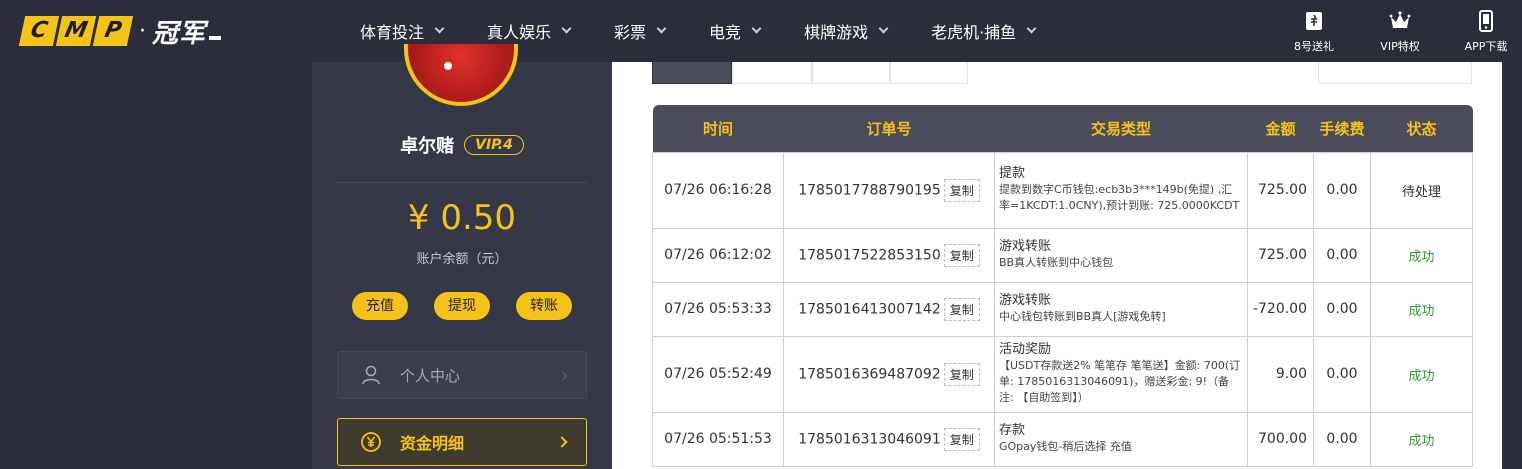 This screenshot has height=469, width=1522. What do you see at coordinates (1421, 128) in the screenshot?
I see `column-header-status: 状态` at bounding box center [1421, 128].